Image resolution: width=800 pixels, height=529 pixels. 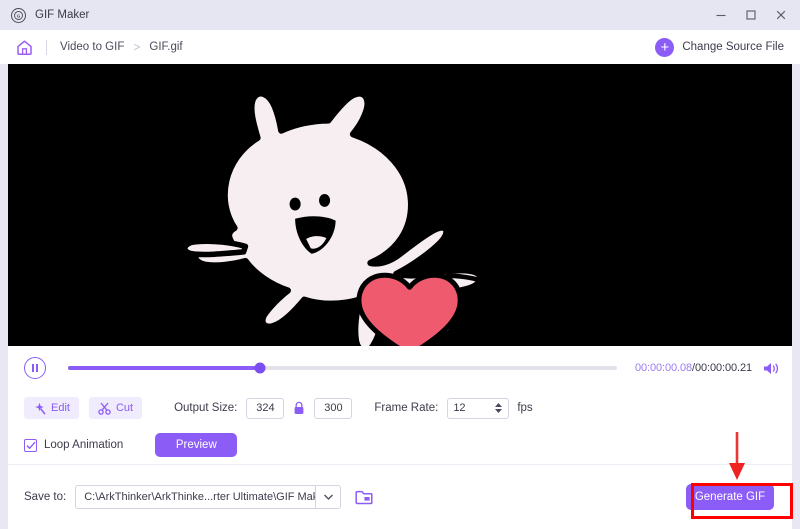 What do you see at coordinates (165, 47) in the screenshot?
I see `breadcrumb-item-gif-file: GIF.gif` at bounding box center [165, 47].